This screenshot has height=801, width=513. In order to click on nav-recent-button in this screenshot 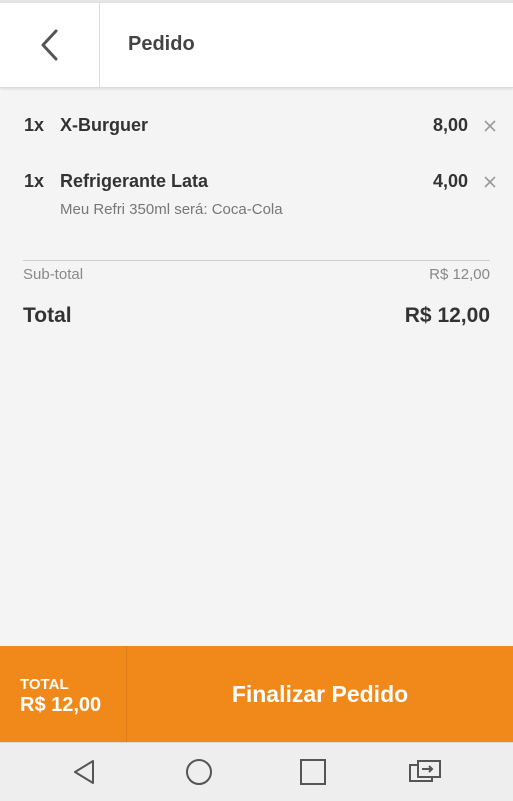, I will do `click(313, 772)`.